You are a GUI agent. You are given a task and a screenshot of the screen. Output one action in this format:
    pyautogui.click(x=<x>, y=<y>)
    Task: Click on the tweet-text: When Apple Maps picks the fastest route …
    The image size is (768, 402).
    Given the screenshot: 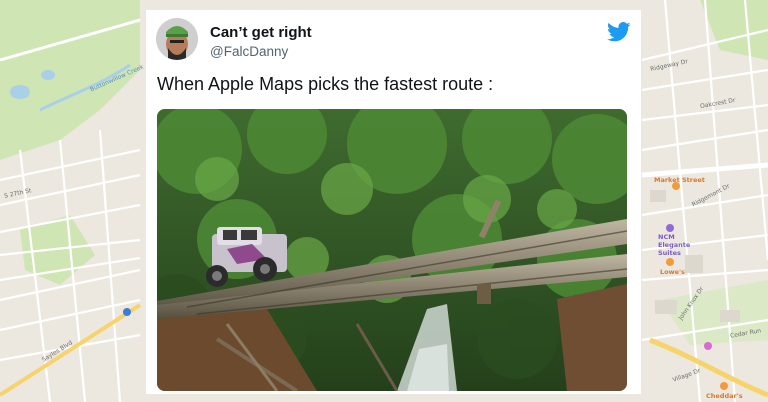 What is the action you would take?
    pyautogui.click(x=325, y=84)
    